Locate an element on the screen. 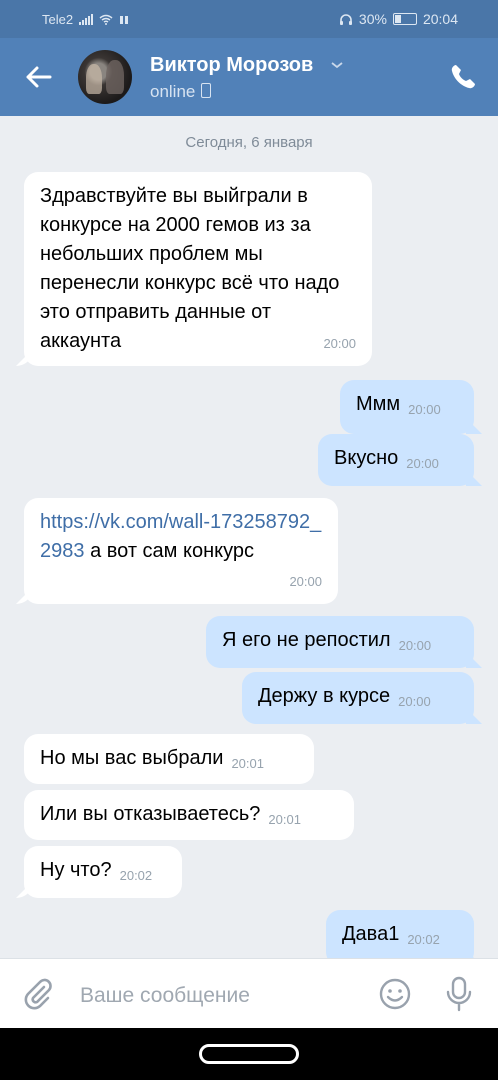 This screenshot has width=498, height=1080. phone-icon is located at coordinates (463, 77).